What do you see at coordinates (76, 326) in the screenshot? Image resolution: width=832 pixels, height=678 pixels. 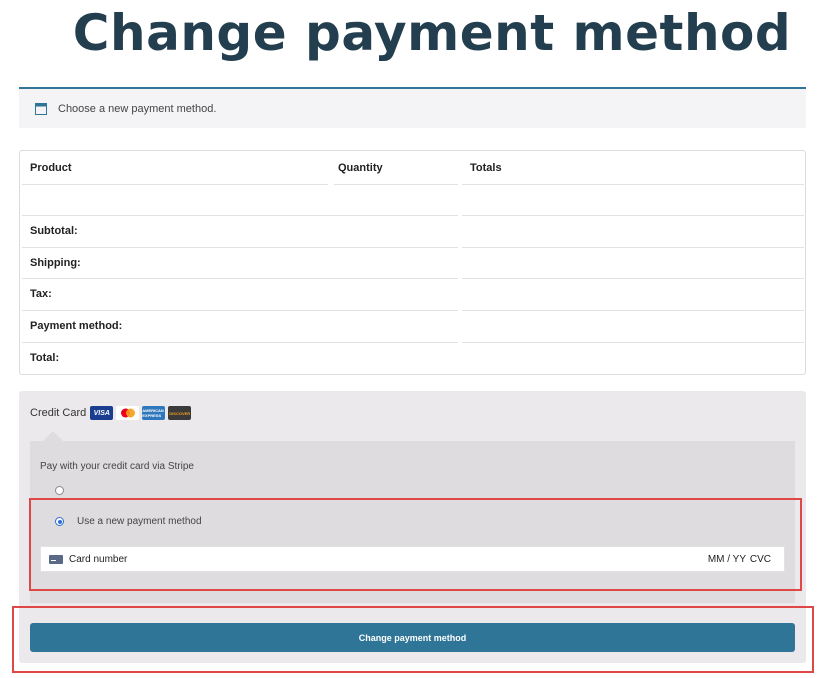 I see `payment-method-label: Payment method:` at bounding box center [76, 326].